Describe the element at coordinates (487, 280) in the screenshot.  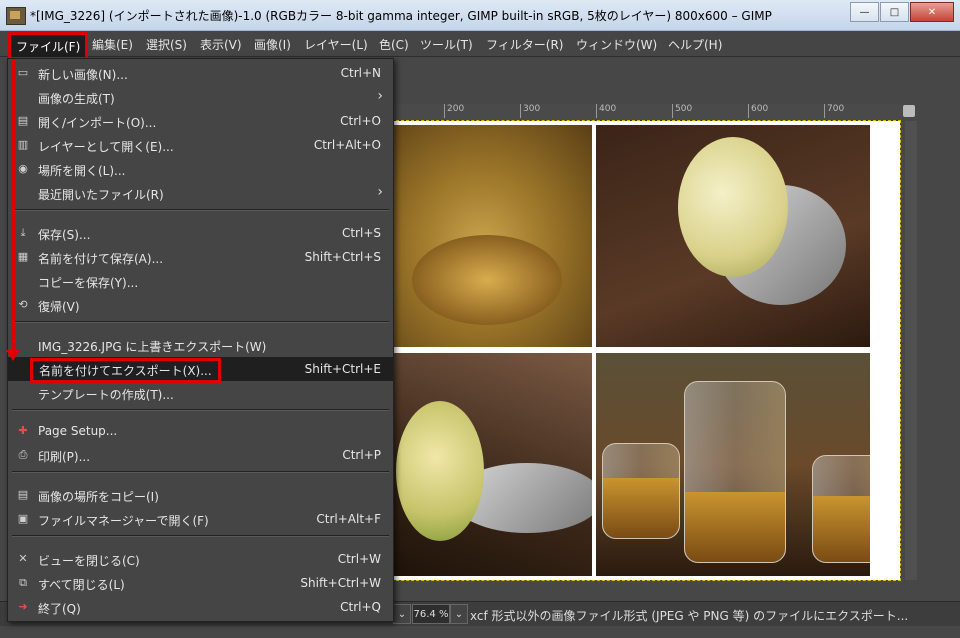
I see `jam-blob` at that location.